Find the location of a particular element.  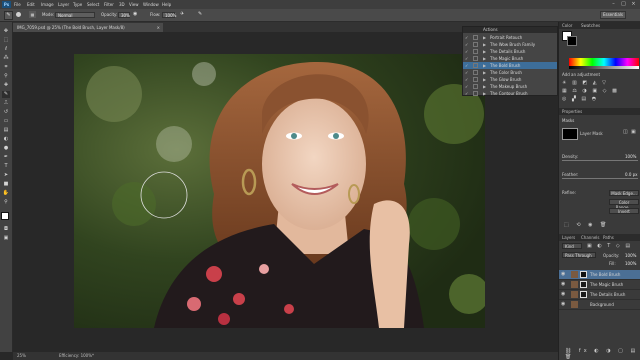

eyedropper-tool-icon: ⚲ is located at coordinates (6, 76).